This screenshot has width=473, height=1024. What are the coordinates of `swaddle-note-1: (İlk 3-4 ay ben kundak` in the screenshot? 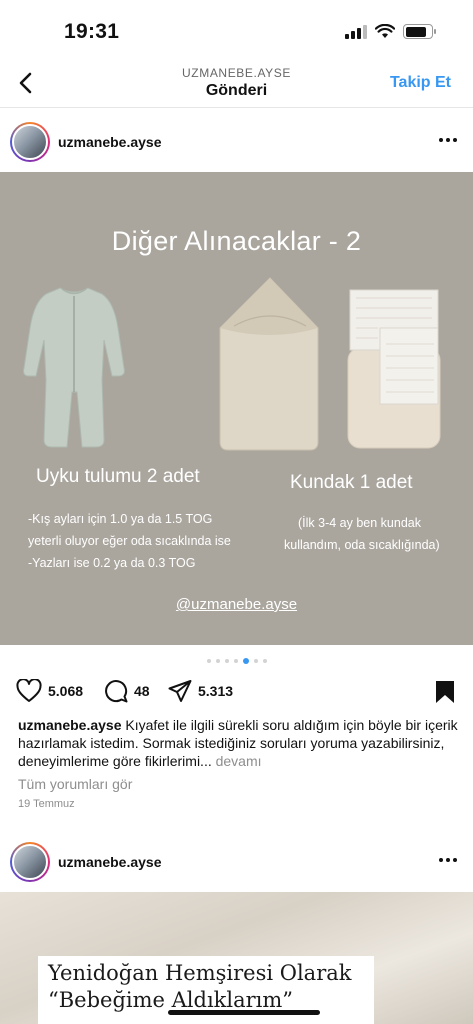 It's located at (359, 523).